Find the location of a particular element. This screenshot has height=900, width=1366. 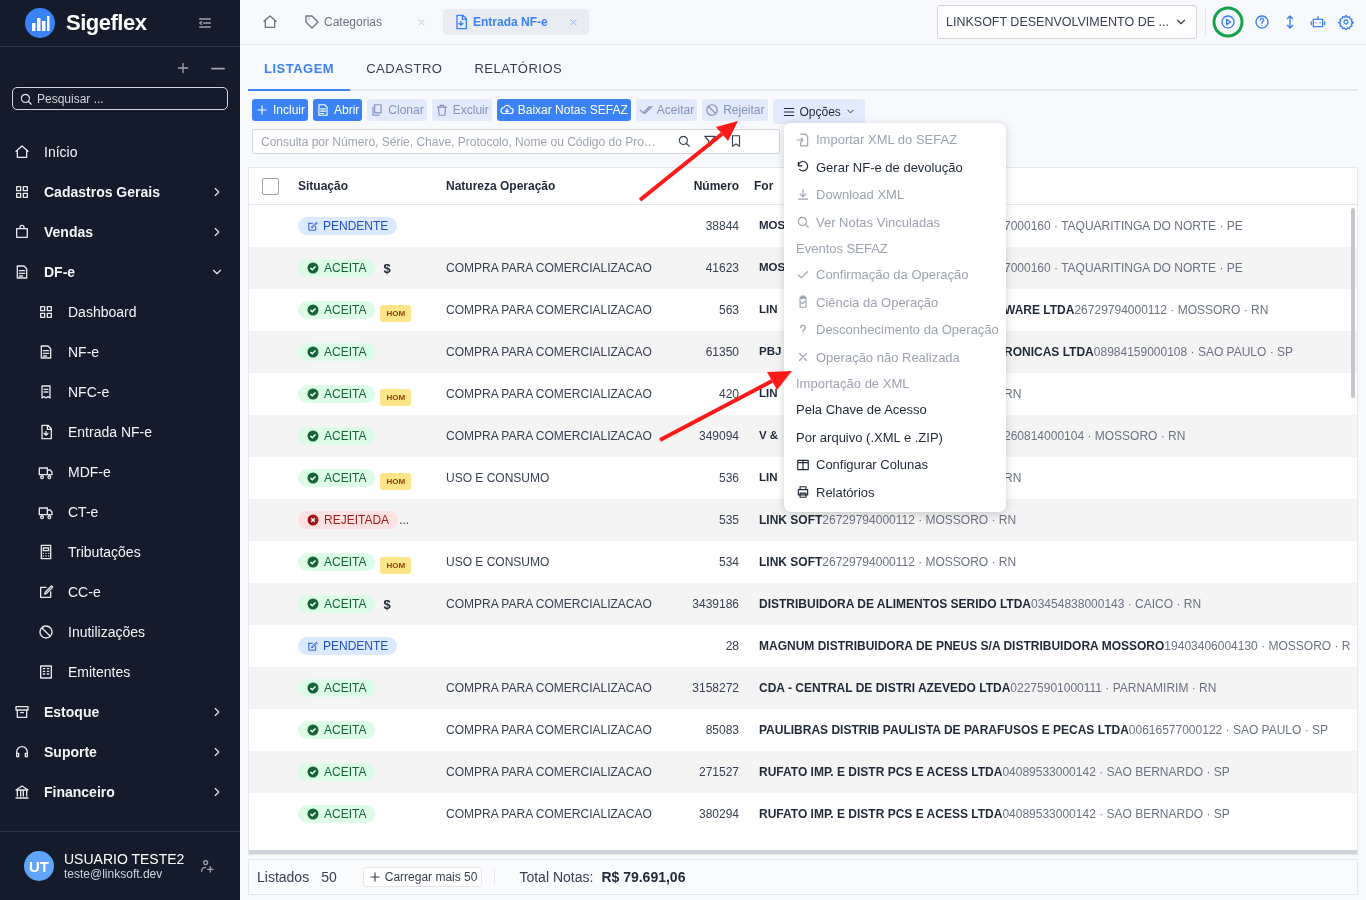

toolbar-button: Abrir is located at coordinates (338, 110).